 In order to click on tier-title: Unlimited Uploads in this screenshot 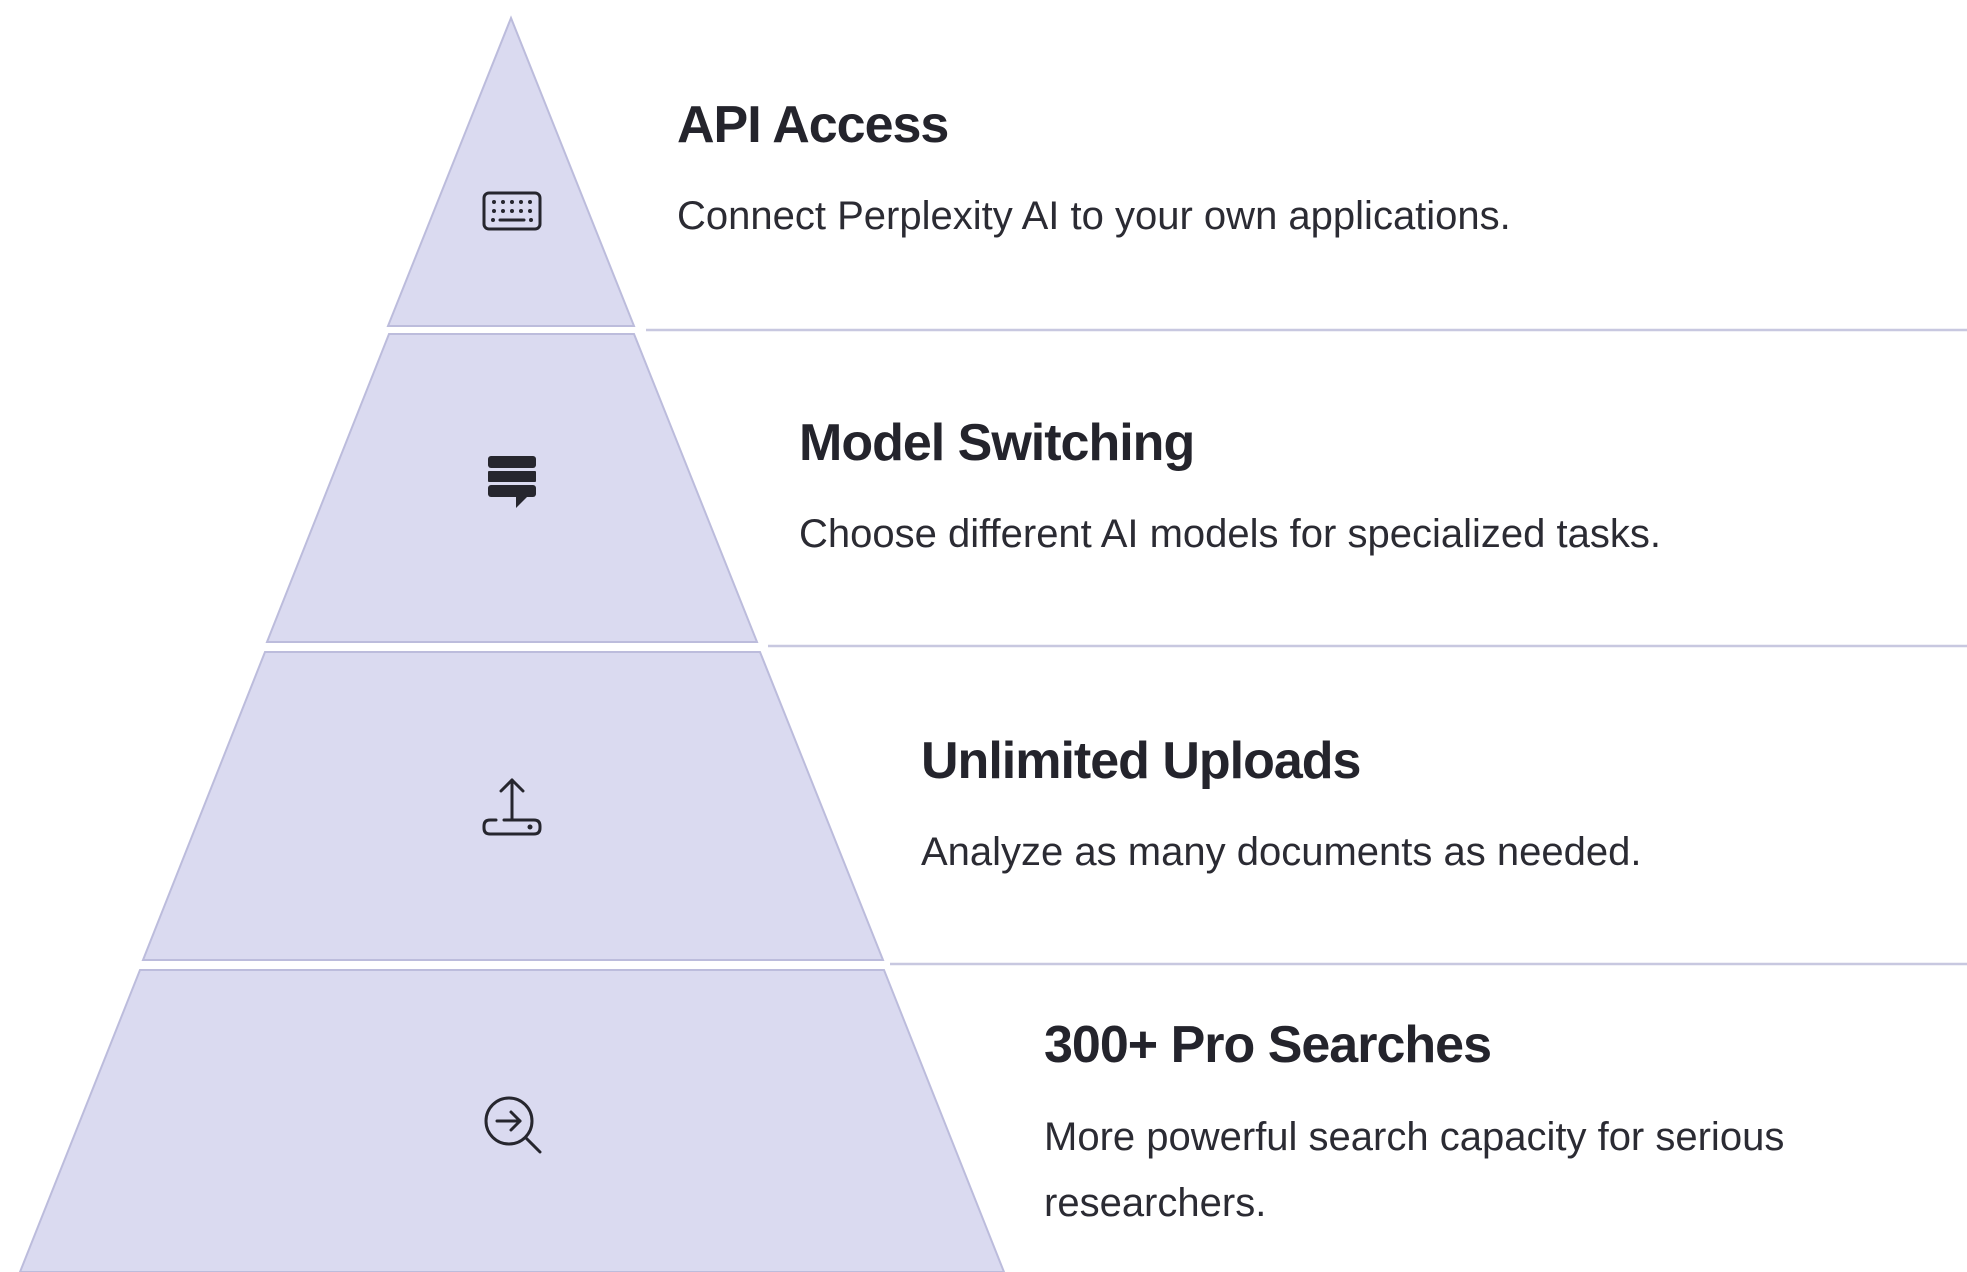, I will do `click(1140, 761)`.